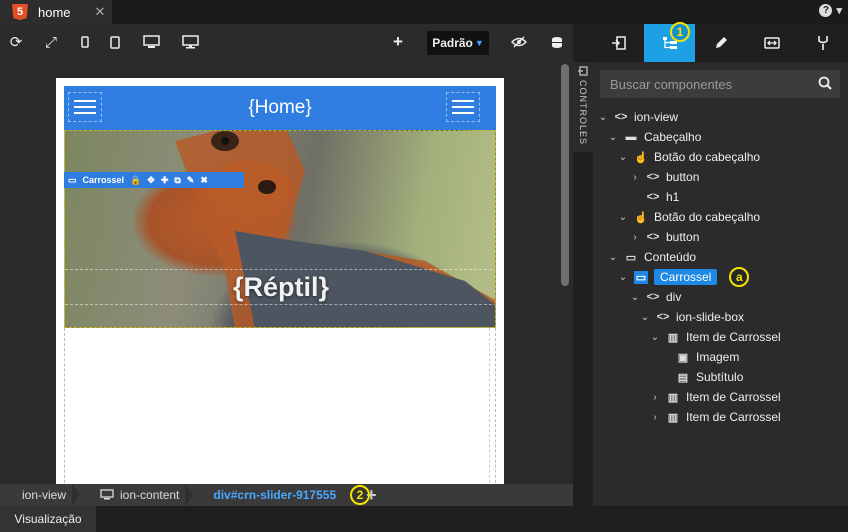  What do you see at coordinates (151, 180) in the screenshot?
I see `move-icon: ✥` at bounding box center [151, 180].